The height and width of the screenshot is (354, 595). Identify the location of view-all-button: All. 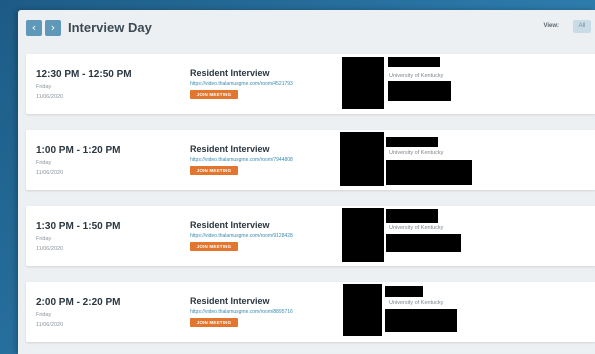
(582, 26).